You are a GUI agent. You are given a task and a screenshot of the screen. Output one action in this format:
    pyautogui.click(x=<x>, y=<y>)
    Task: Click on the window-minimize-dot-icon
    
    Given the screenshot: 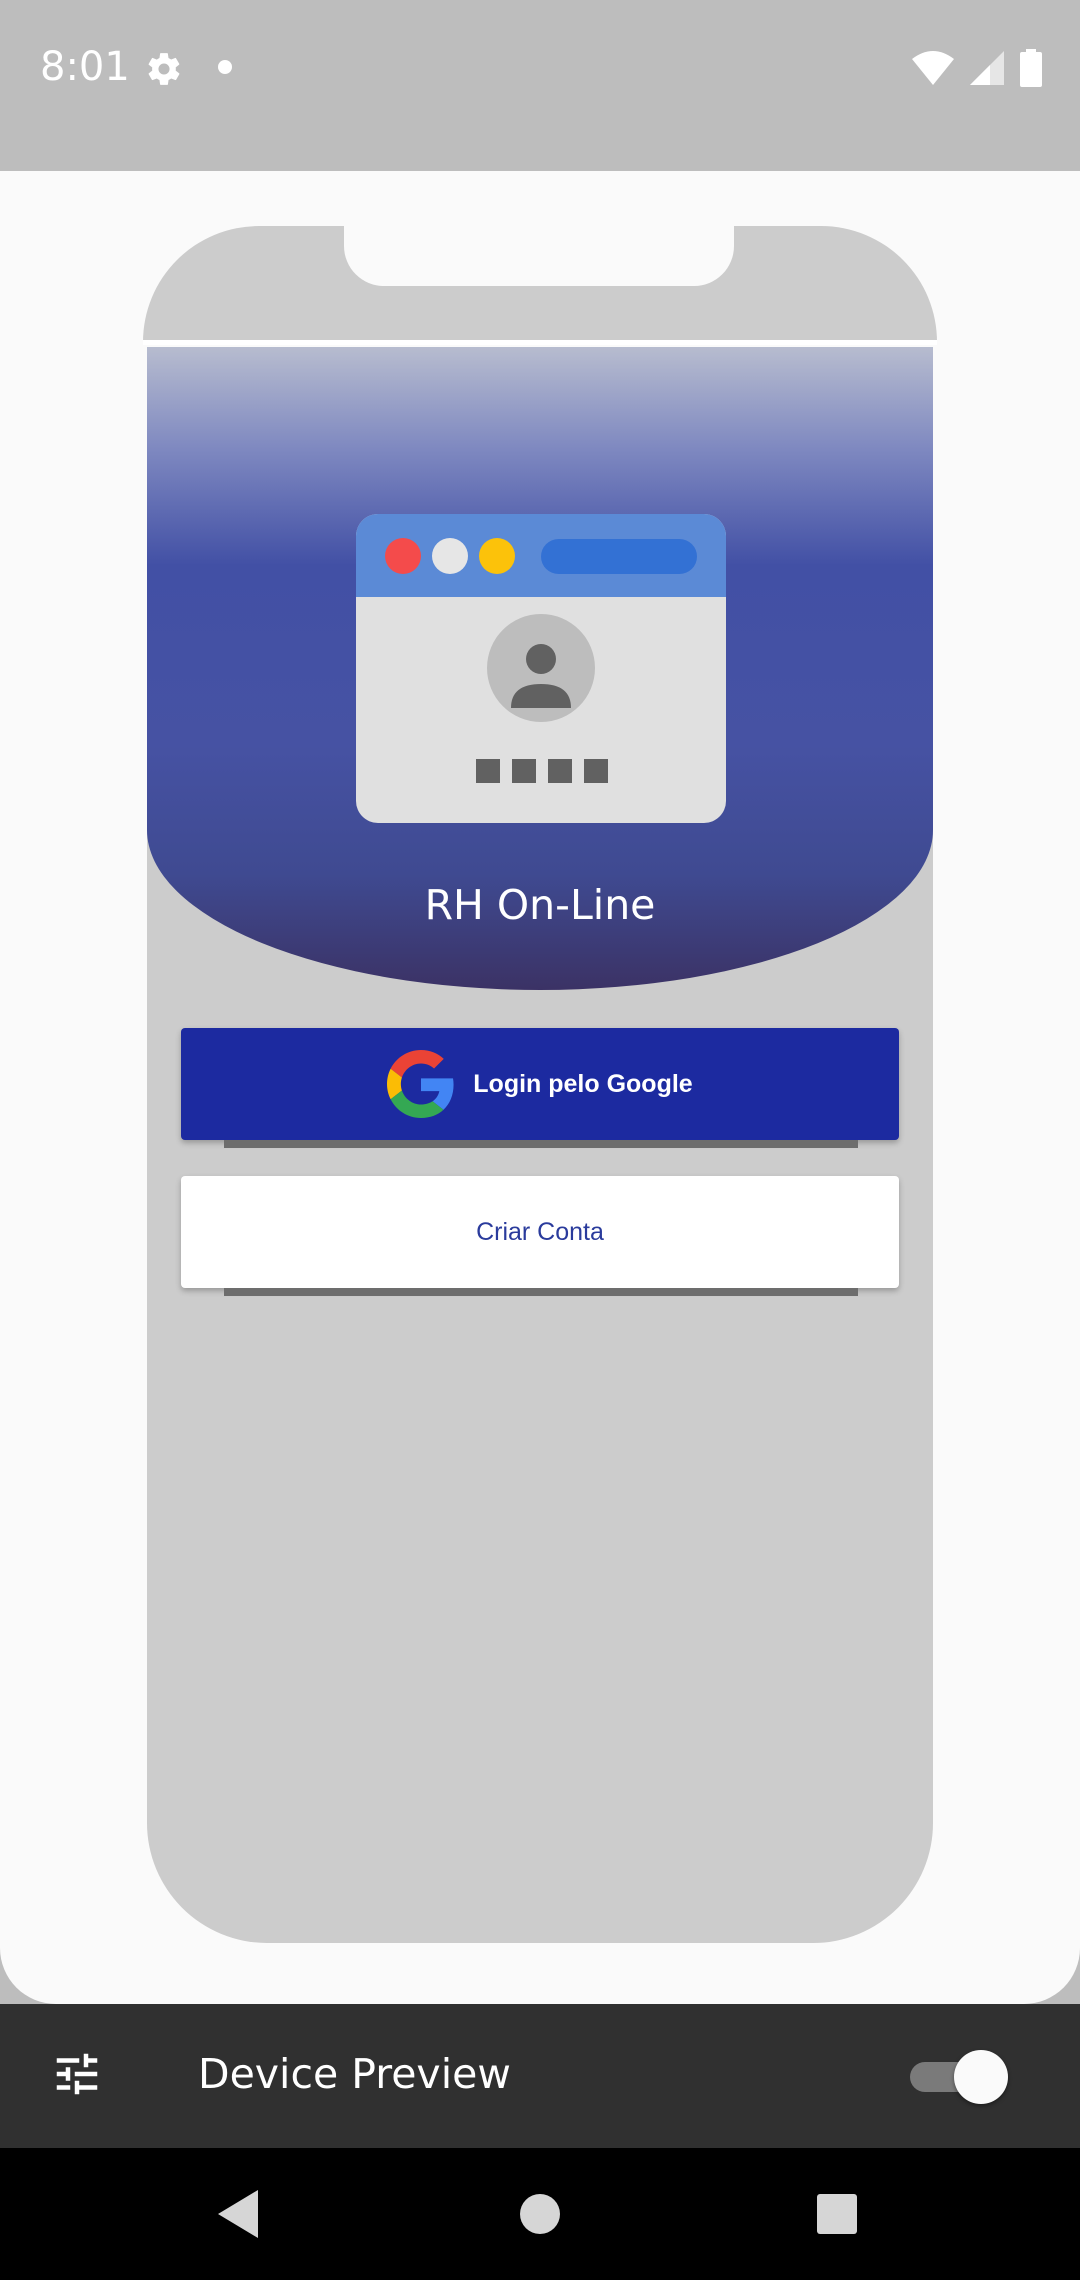 What is the action you would take?
    pyautogui.click(x=450, y=556)
    